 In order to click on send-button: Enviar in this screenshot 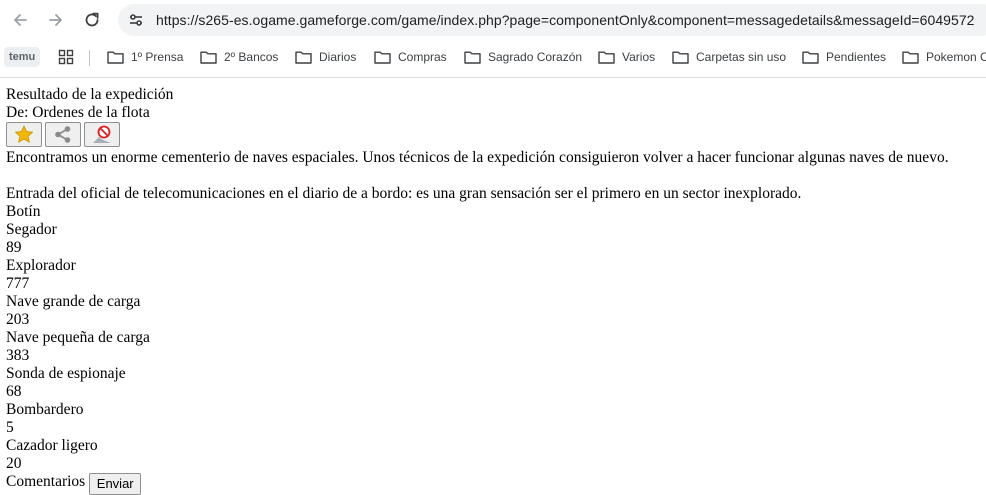, I will do `click(115, 484)`.